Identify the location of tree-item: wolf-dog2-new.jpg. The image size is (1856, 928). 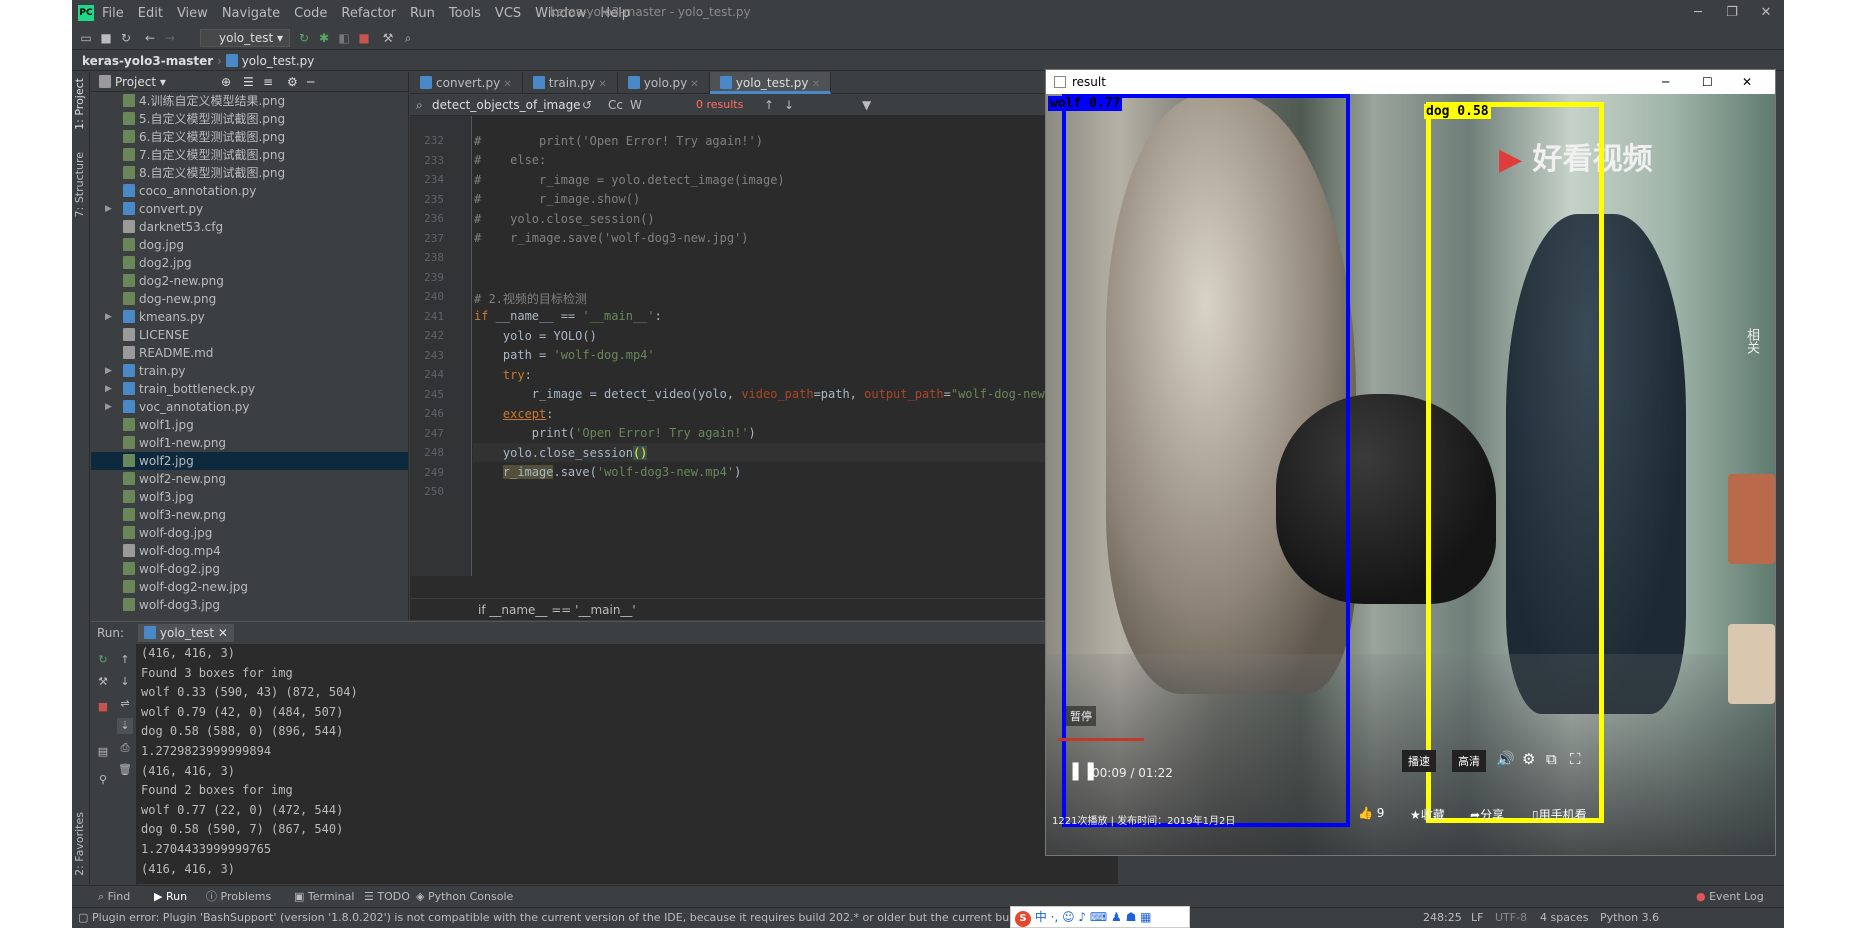
(249, 587).